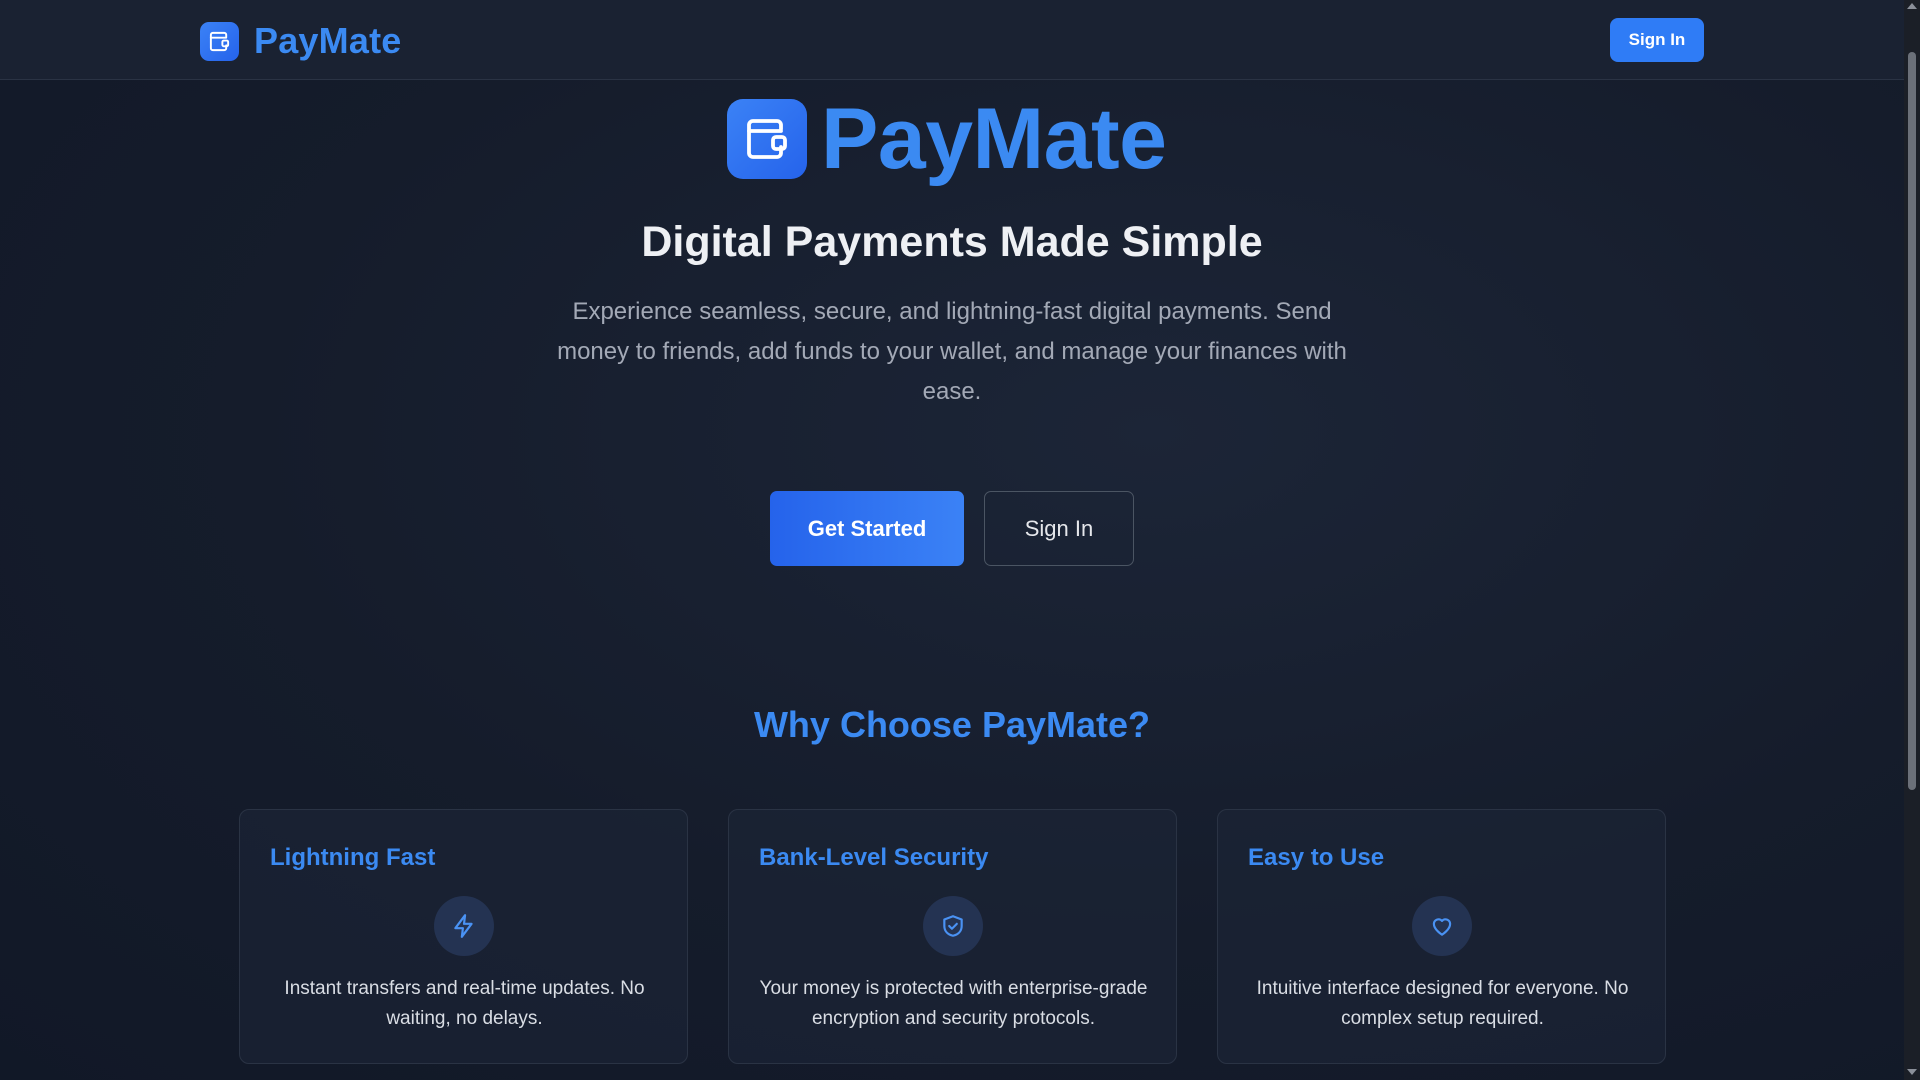 This screenshot has width=1920, height=1080. Describe the element at coordinates (1316, 857) in the screenshot. I see `feature-title: Easy to Use` at that location.